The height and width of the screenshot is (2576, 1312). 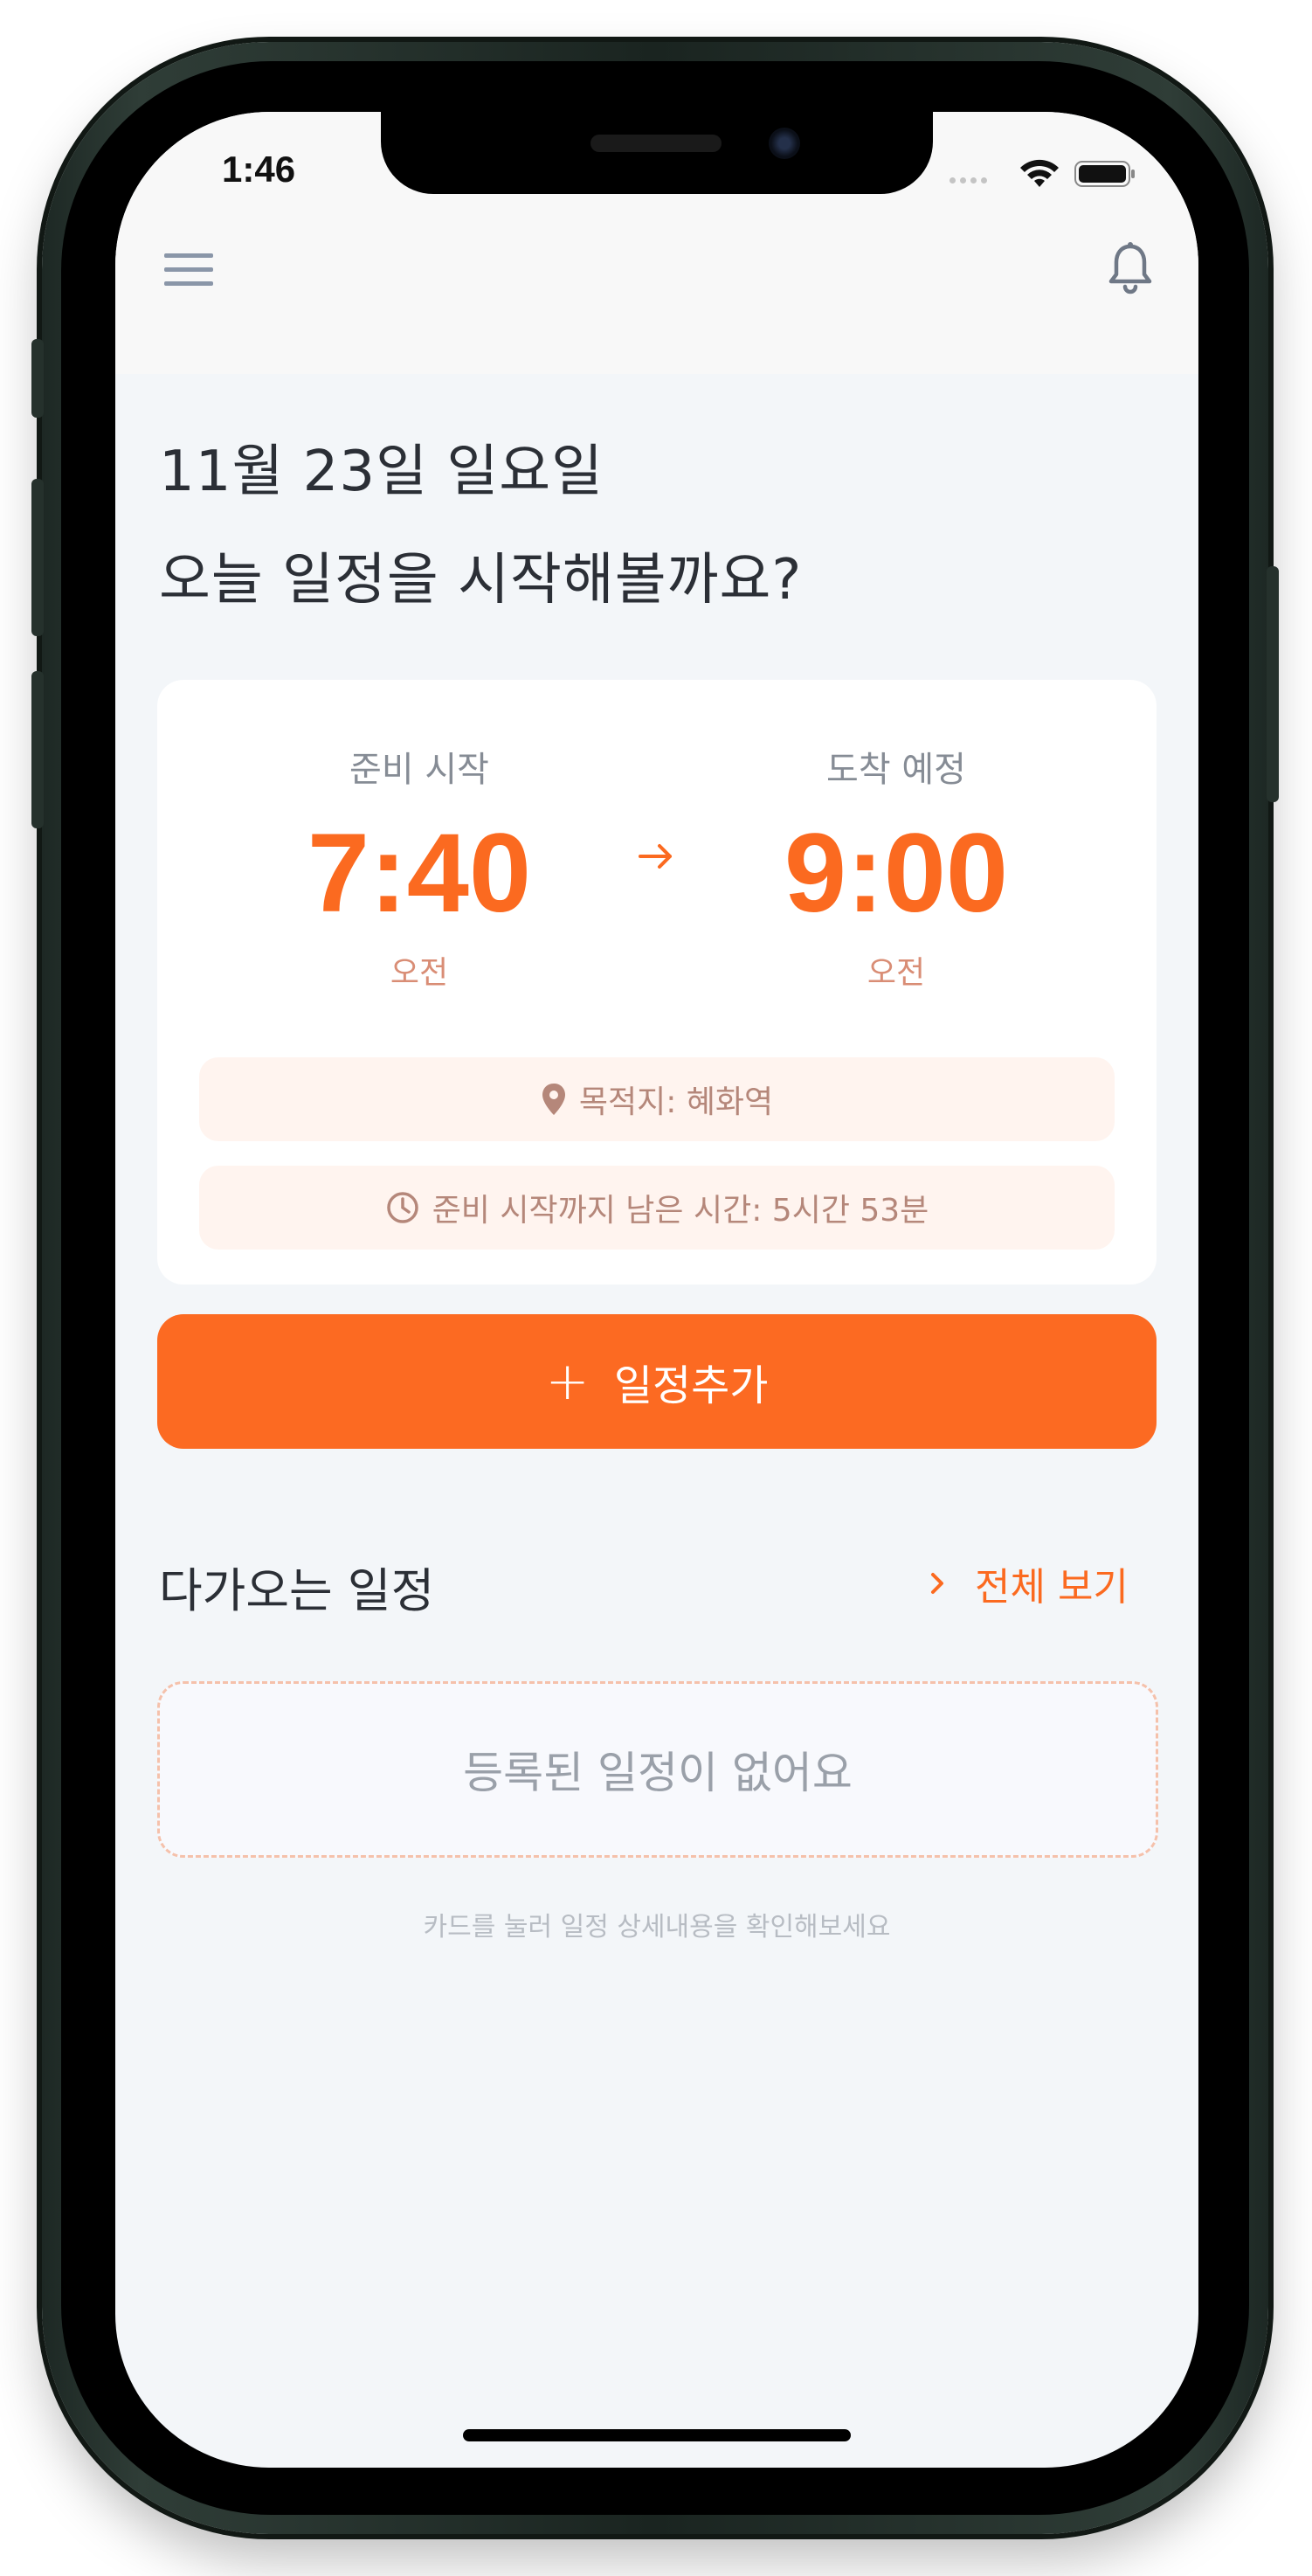 What do you see at coordinates (656, 143) in the screenshot?
I see `speaker-grille` at bounding box center [656, 143].